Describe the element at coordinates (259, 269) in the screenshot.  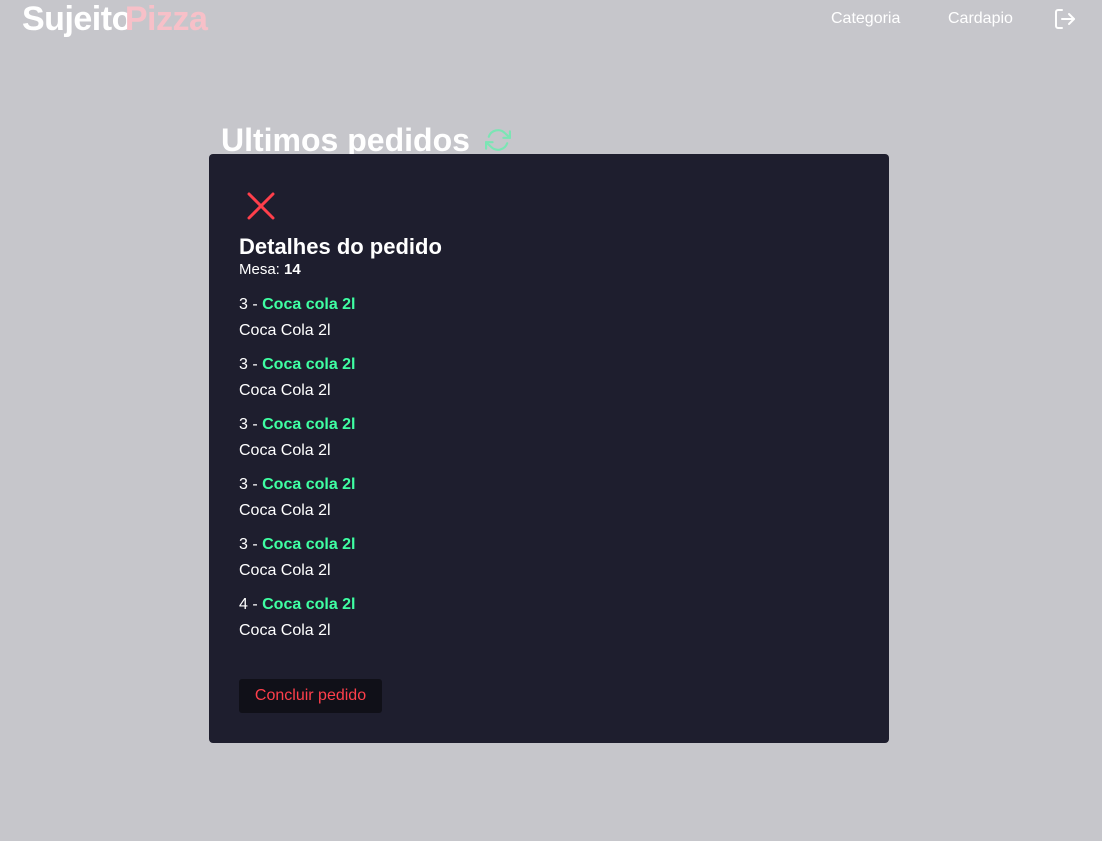
I see `table-label: Mesa:` at that location.